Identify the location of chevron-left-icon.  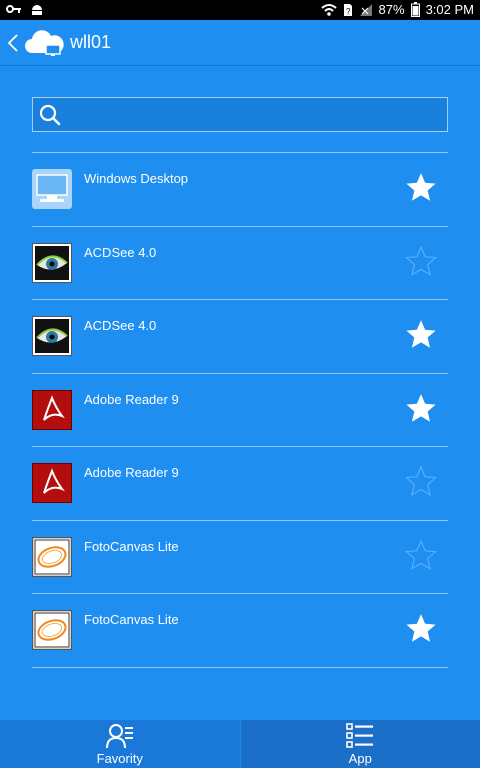
(12, 42).